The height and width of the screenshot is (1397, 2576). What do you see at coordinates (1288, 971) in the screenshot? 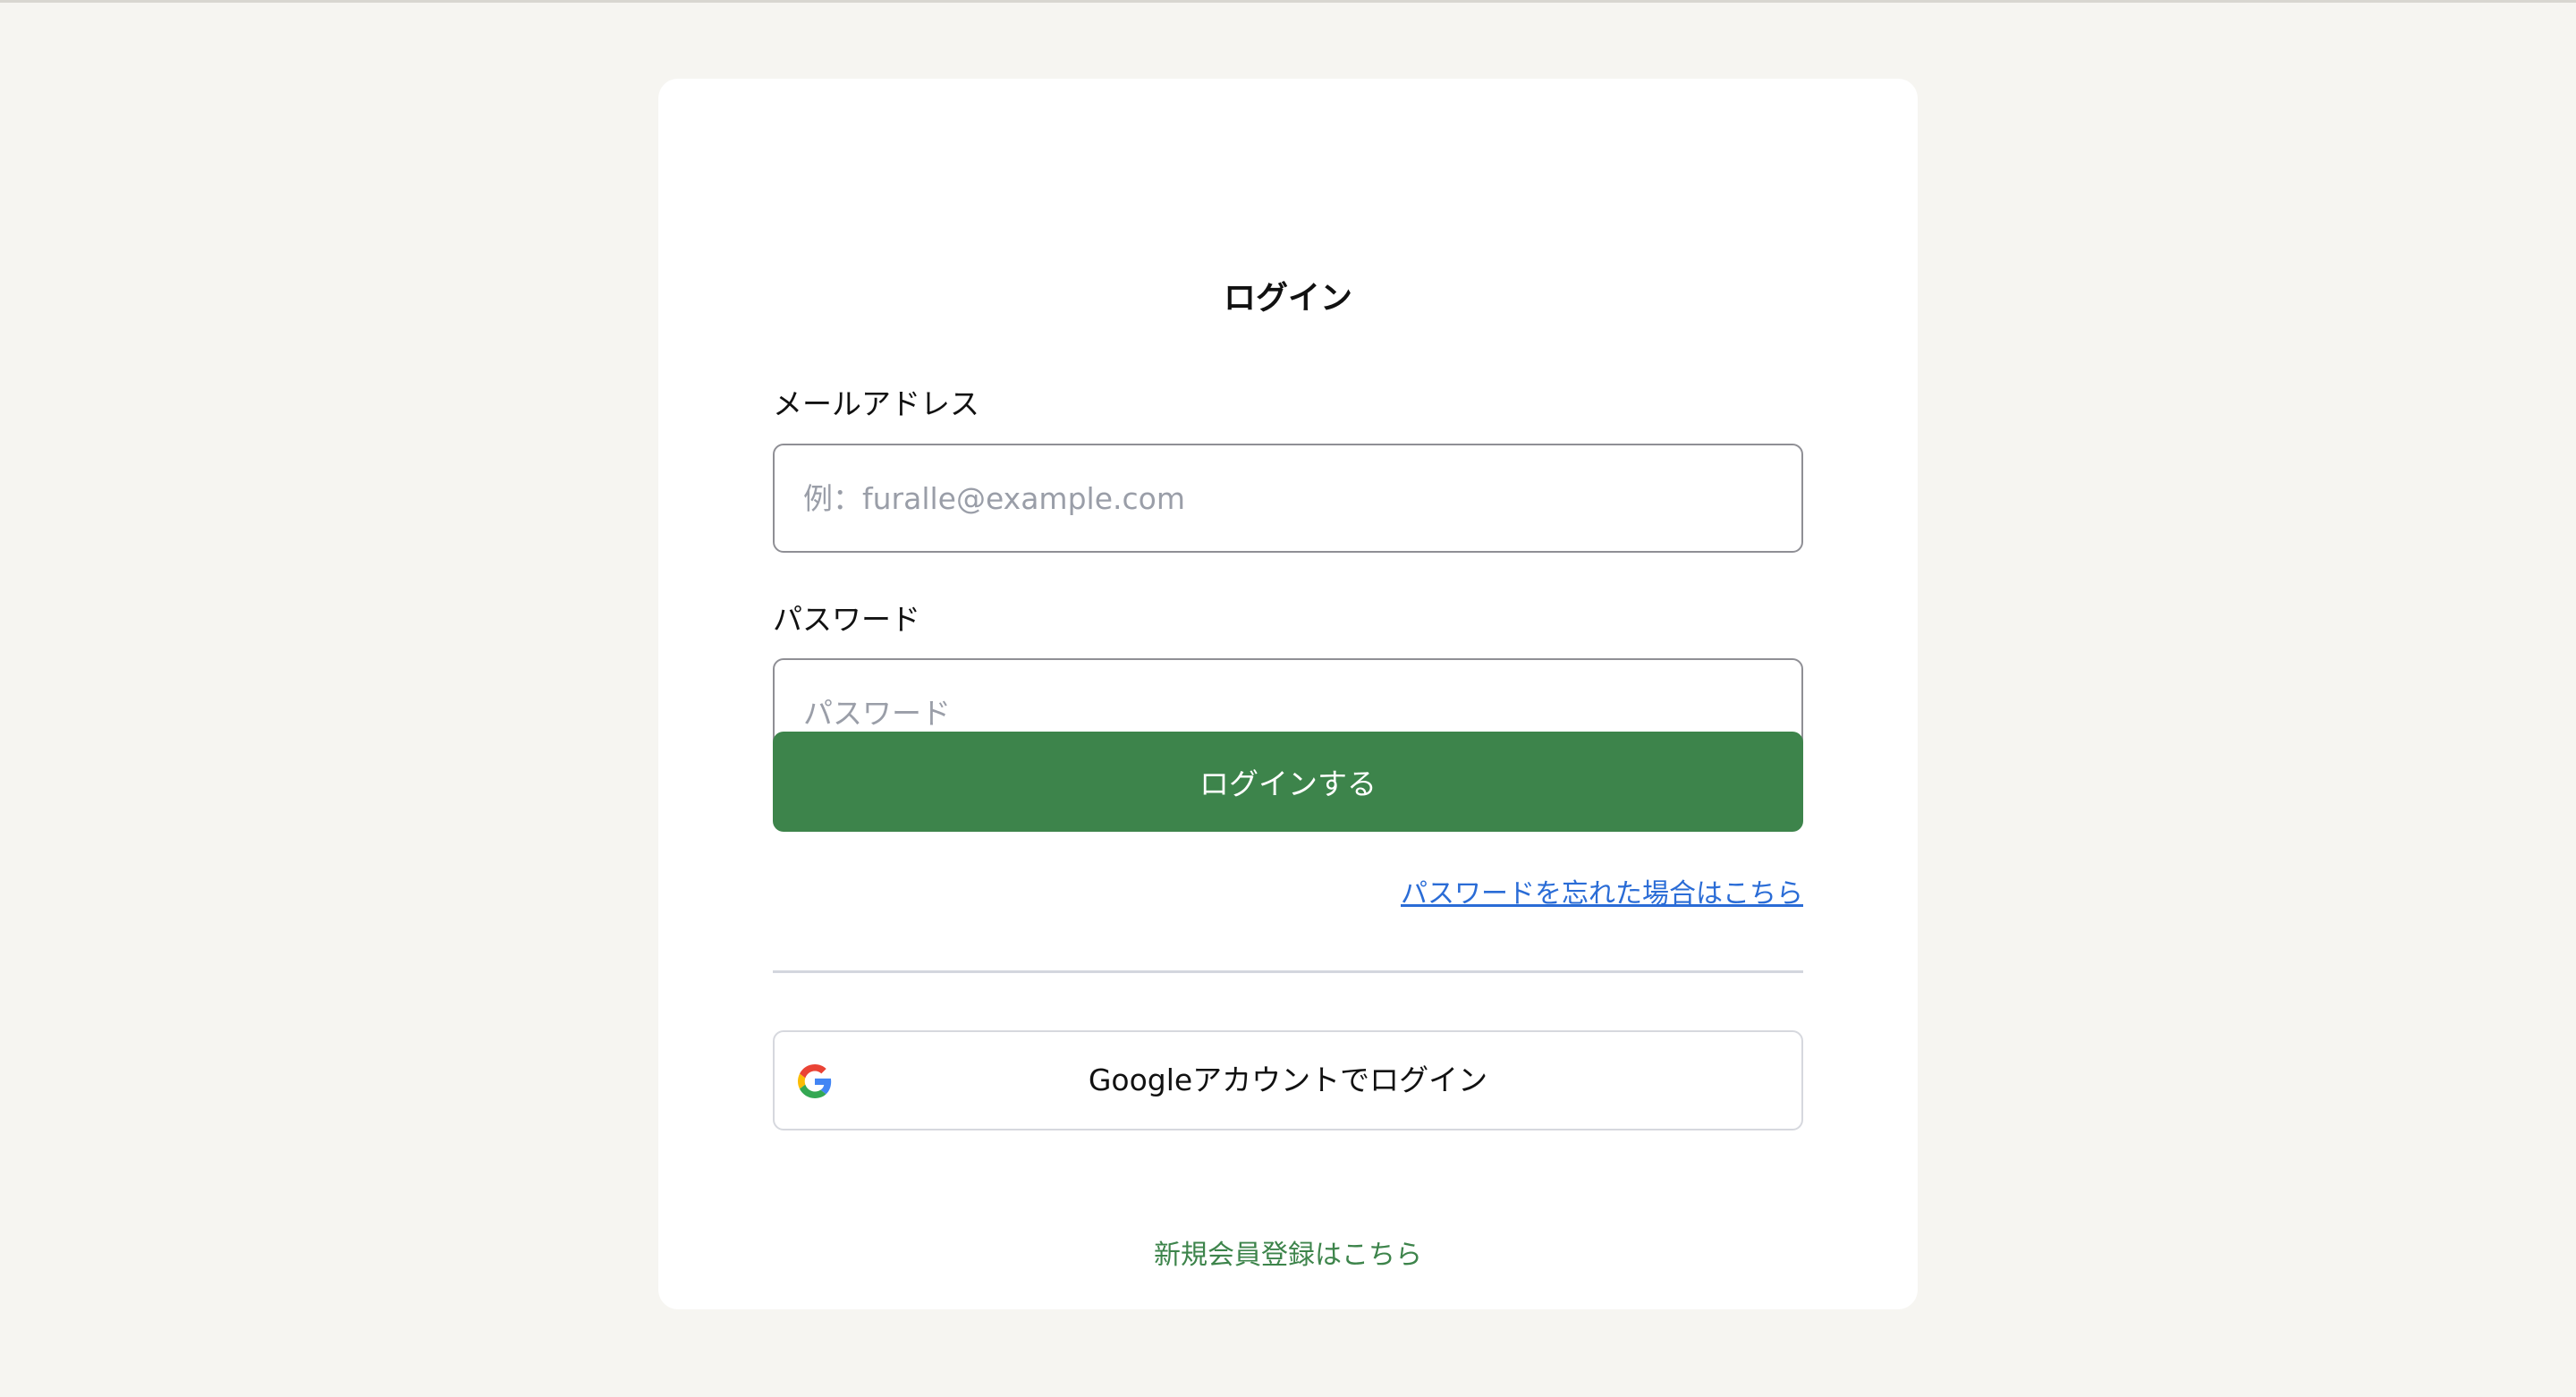
I see `divider` at bounding box center [1288, 971].